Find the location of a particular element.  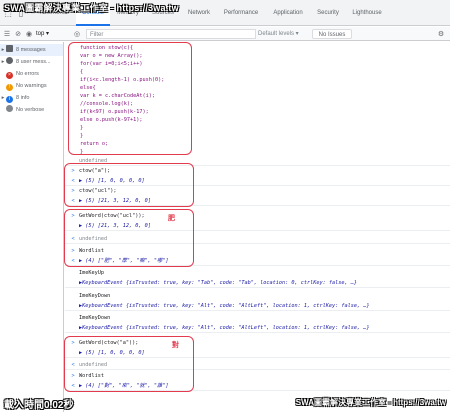

tab-lighthouse: Lighthouse is located at coordinates (367, 13).